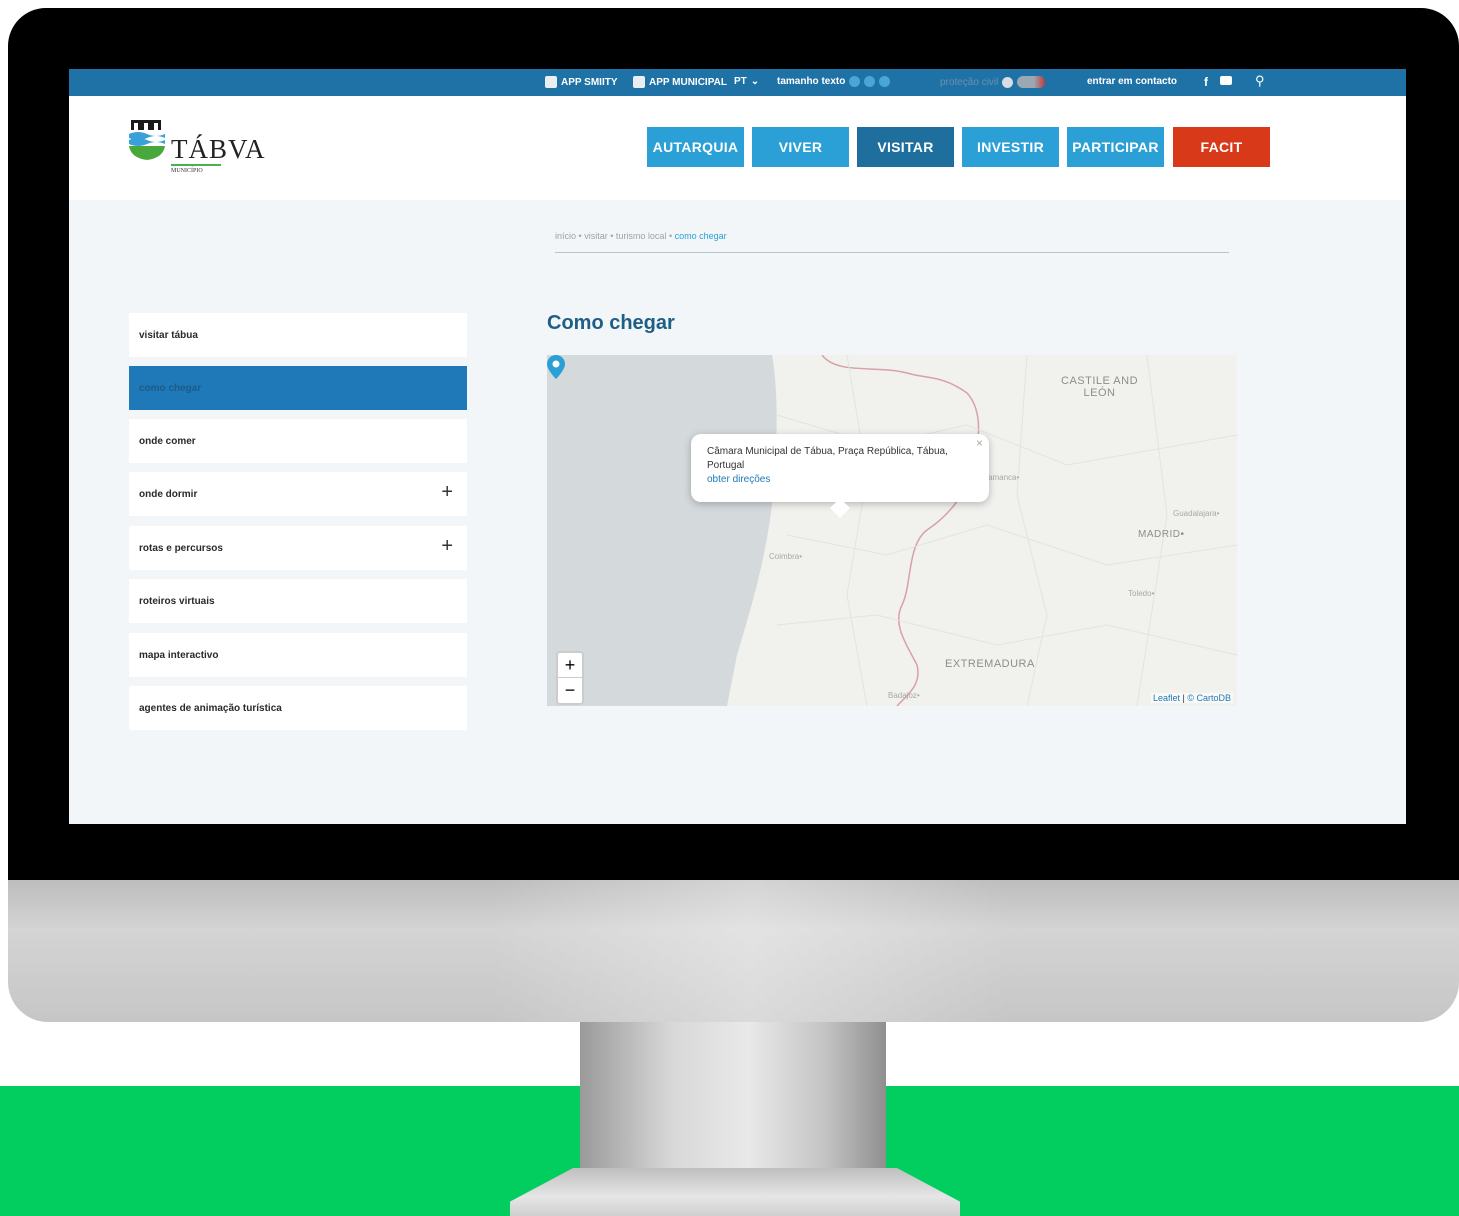 The image size is (1459, 1216). What do you see at coordinates (565, 236) in the screenshot?
I see `breadcrumb-home: início` at bounding box center [565, 236].